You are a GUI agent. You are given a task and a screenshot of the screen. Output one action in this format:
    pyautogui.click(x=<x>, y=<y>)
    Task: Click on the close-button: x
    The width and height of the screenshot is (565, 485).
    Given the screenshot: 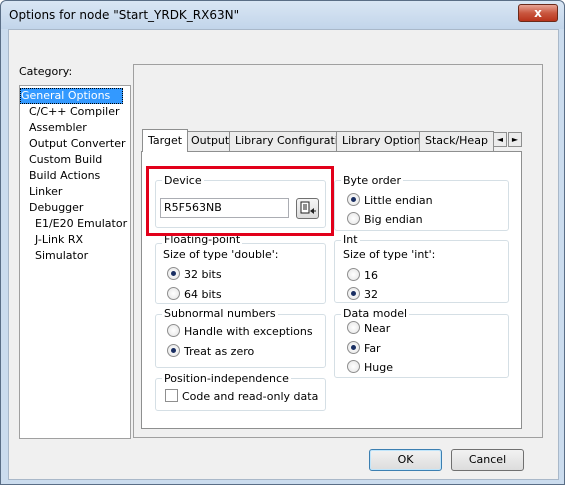 What is the action you would take?
    pyautogui.click(x=538, y=13)
    